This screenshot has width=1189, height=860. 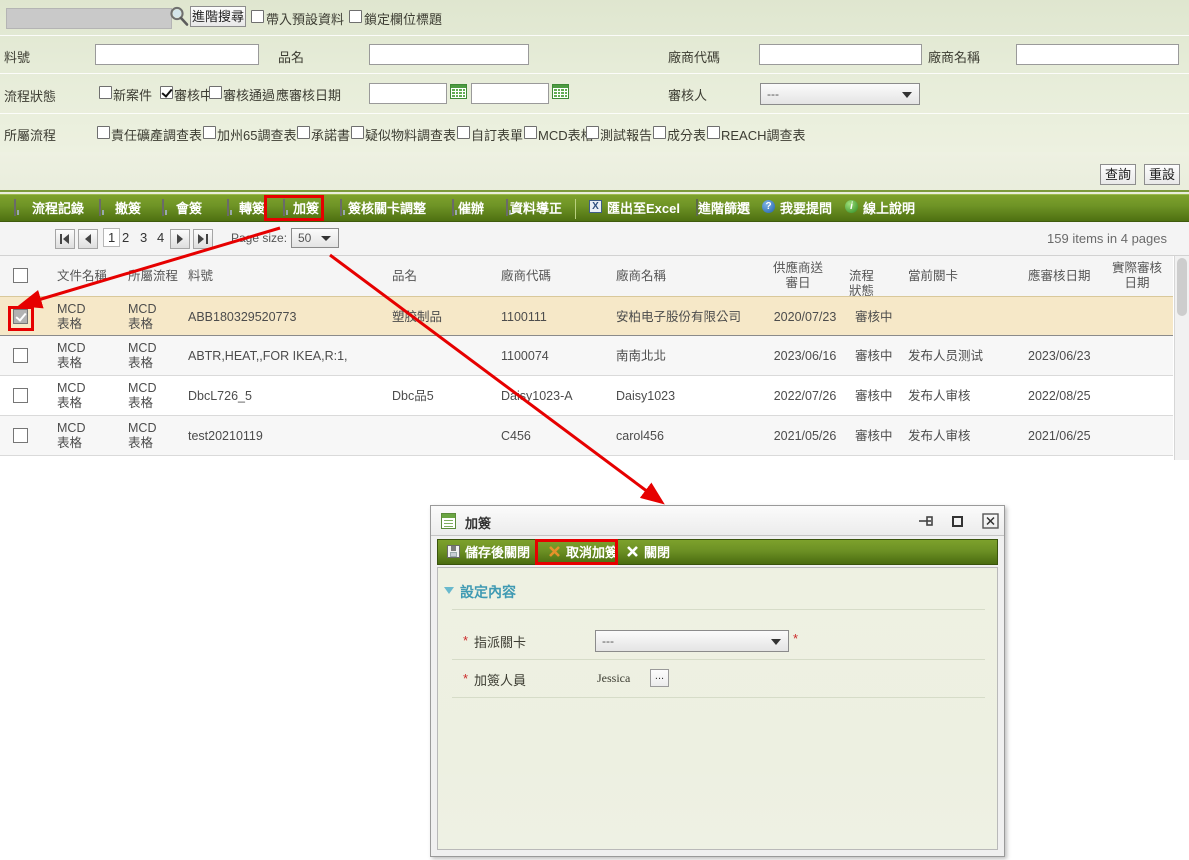 What do you see at coordinates (805, 356) in the screenshot?
I see `cell-submit_date: 2023/06/16` at bounding box center [805, 356].